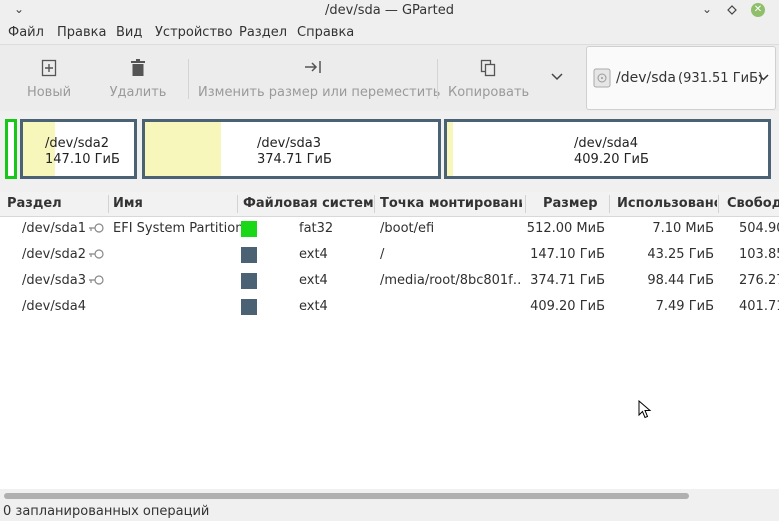 The width and height of the screenshot is (779, 521). What do you see at coordinates (565, 228) in the screenshot?
I see `size-cell: 512.00 МиБ` at bounding box center [565, 228].